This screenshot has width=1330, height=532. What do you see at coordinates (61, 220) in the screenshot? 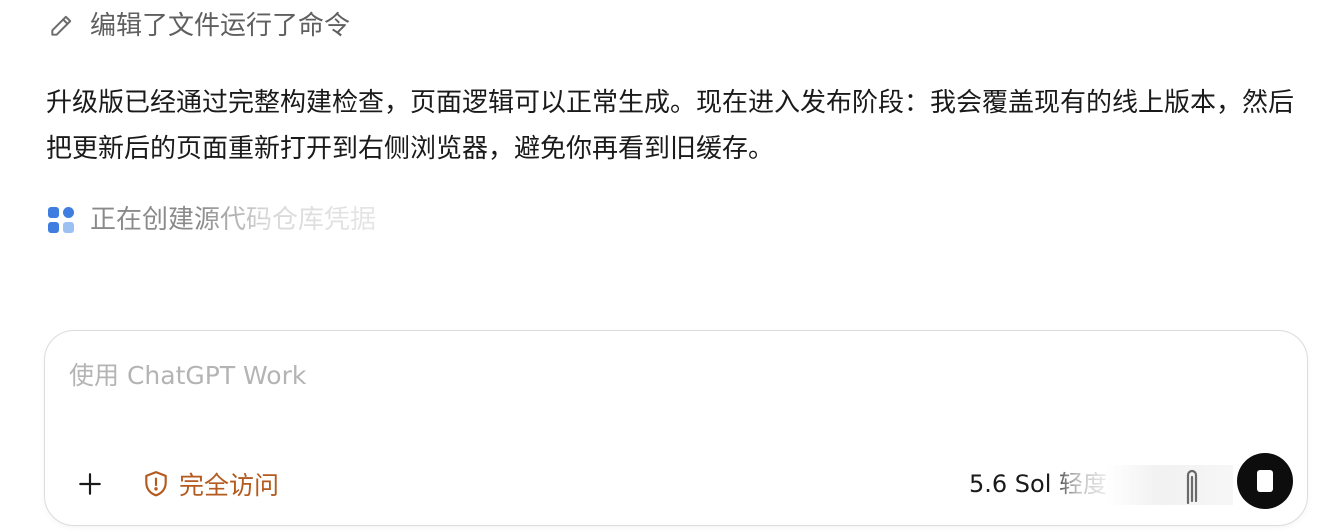
I see `apps-grid-icon` at bounding box center [61, 220].